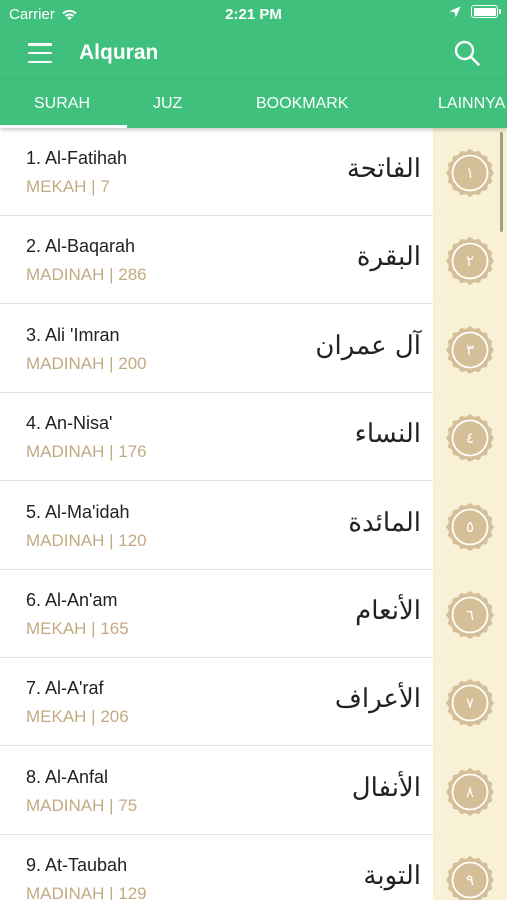 This screenshot has width=507, height=900. Describe the element at coordinates (384, 522) in the screenshot. I see `surah-arabic-title: المائدة` at that location.